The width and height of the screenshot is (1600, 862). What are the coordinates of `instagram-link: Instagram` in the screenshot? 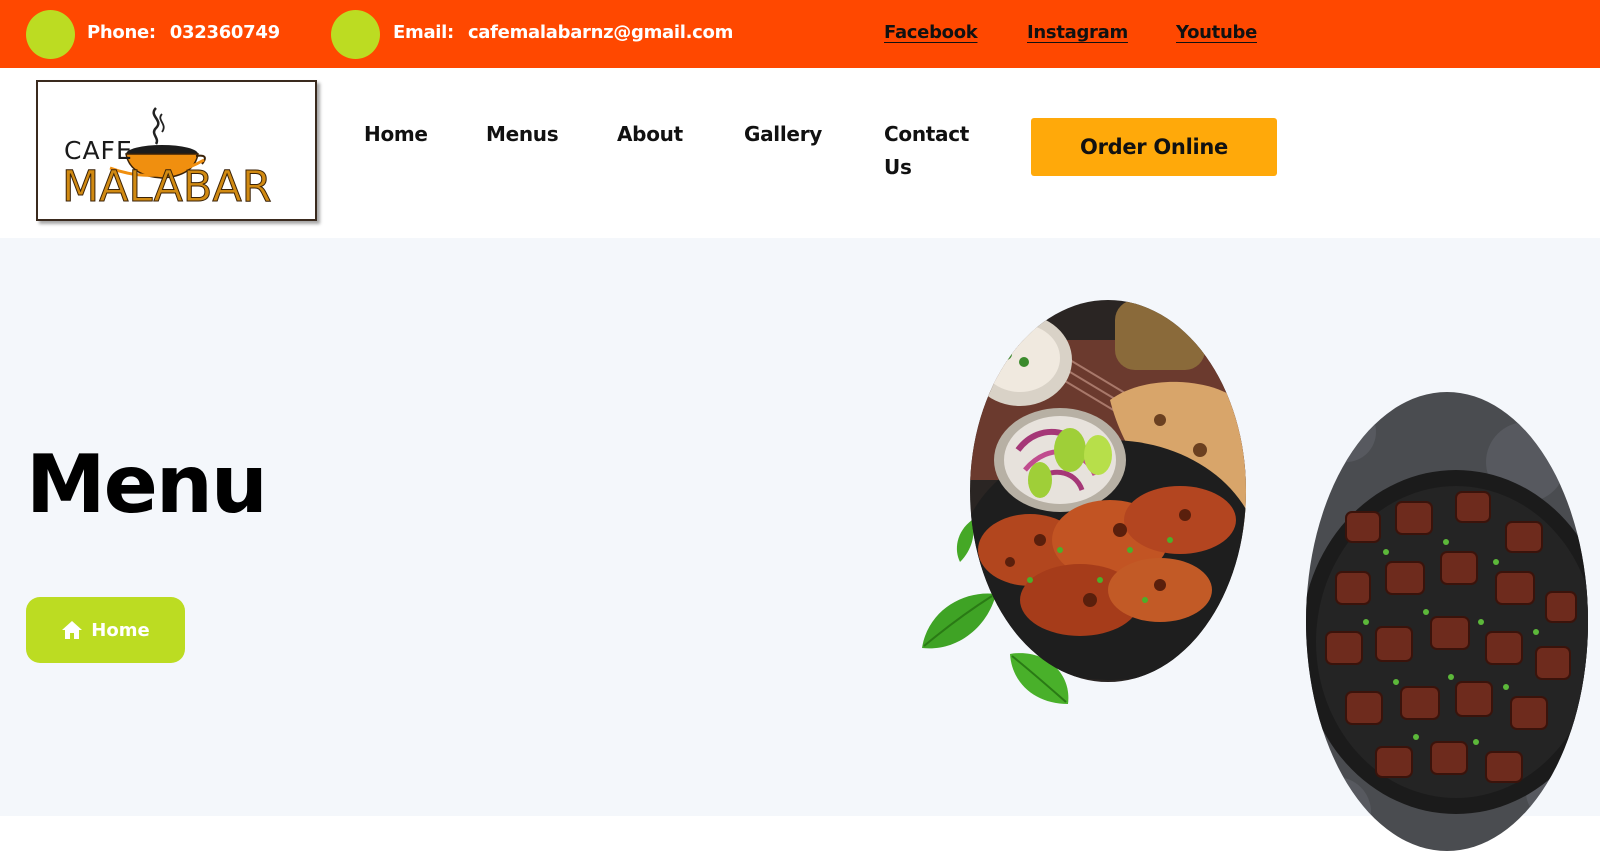 It's located at (1077, 32).